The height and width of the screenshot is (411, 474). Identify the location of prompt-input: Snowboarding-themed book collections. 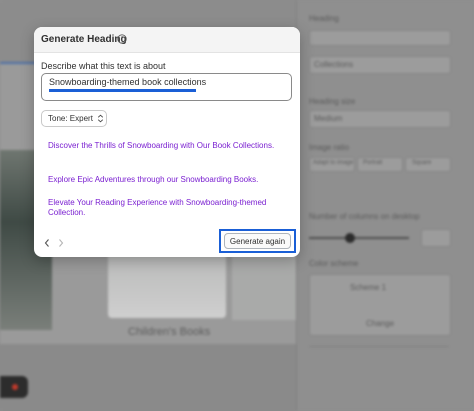
(166, 87).